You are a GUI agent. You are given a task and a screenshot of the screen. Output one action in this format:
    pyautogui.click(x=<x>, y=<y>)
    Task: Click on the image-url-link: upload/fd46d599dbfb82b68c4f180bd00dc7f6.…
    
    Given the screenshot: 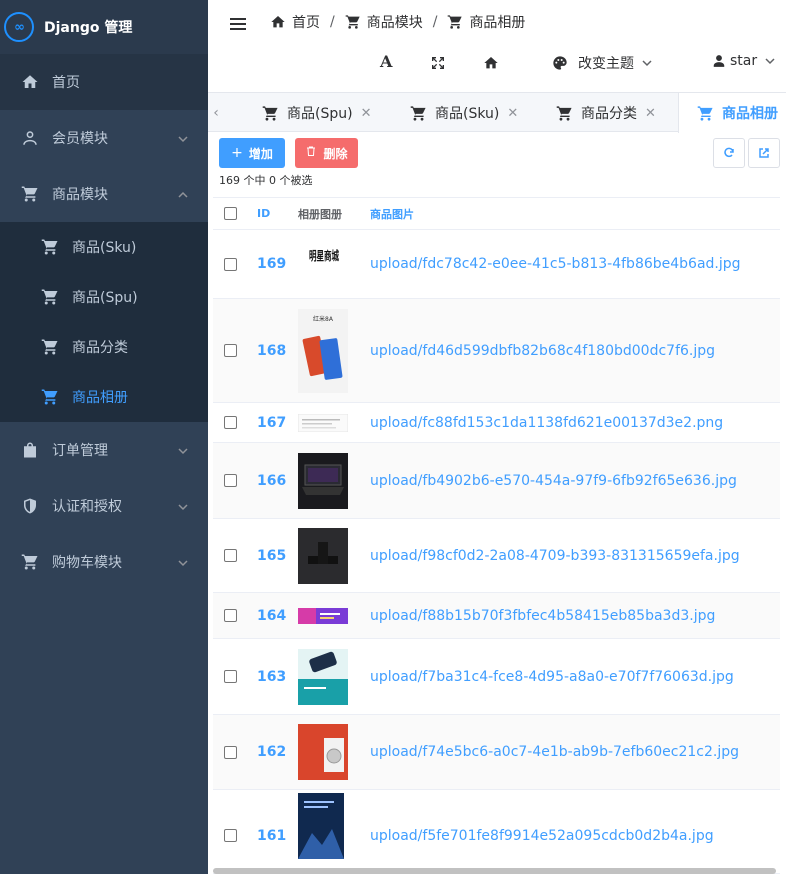 What is the action you would take?
    pyautogui.click(x=575, y=351)
    